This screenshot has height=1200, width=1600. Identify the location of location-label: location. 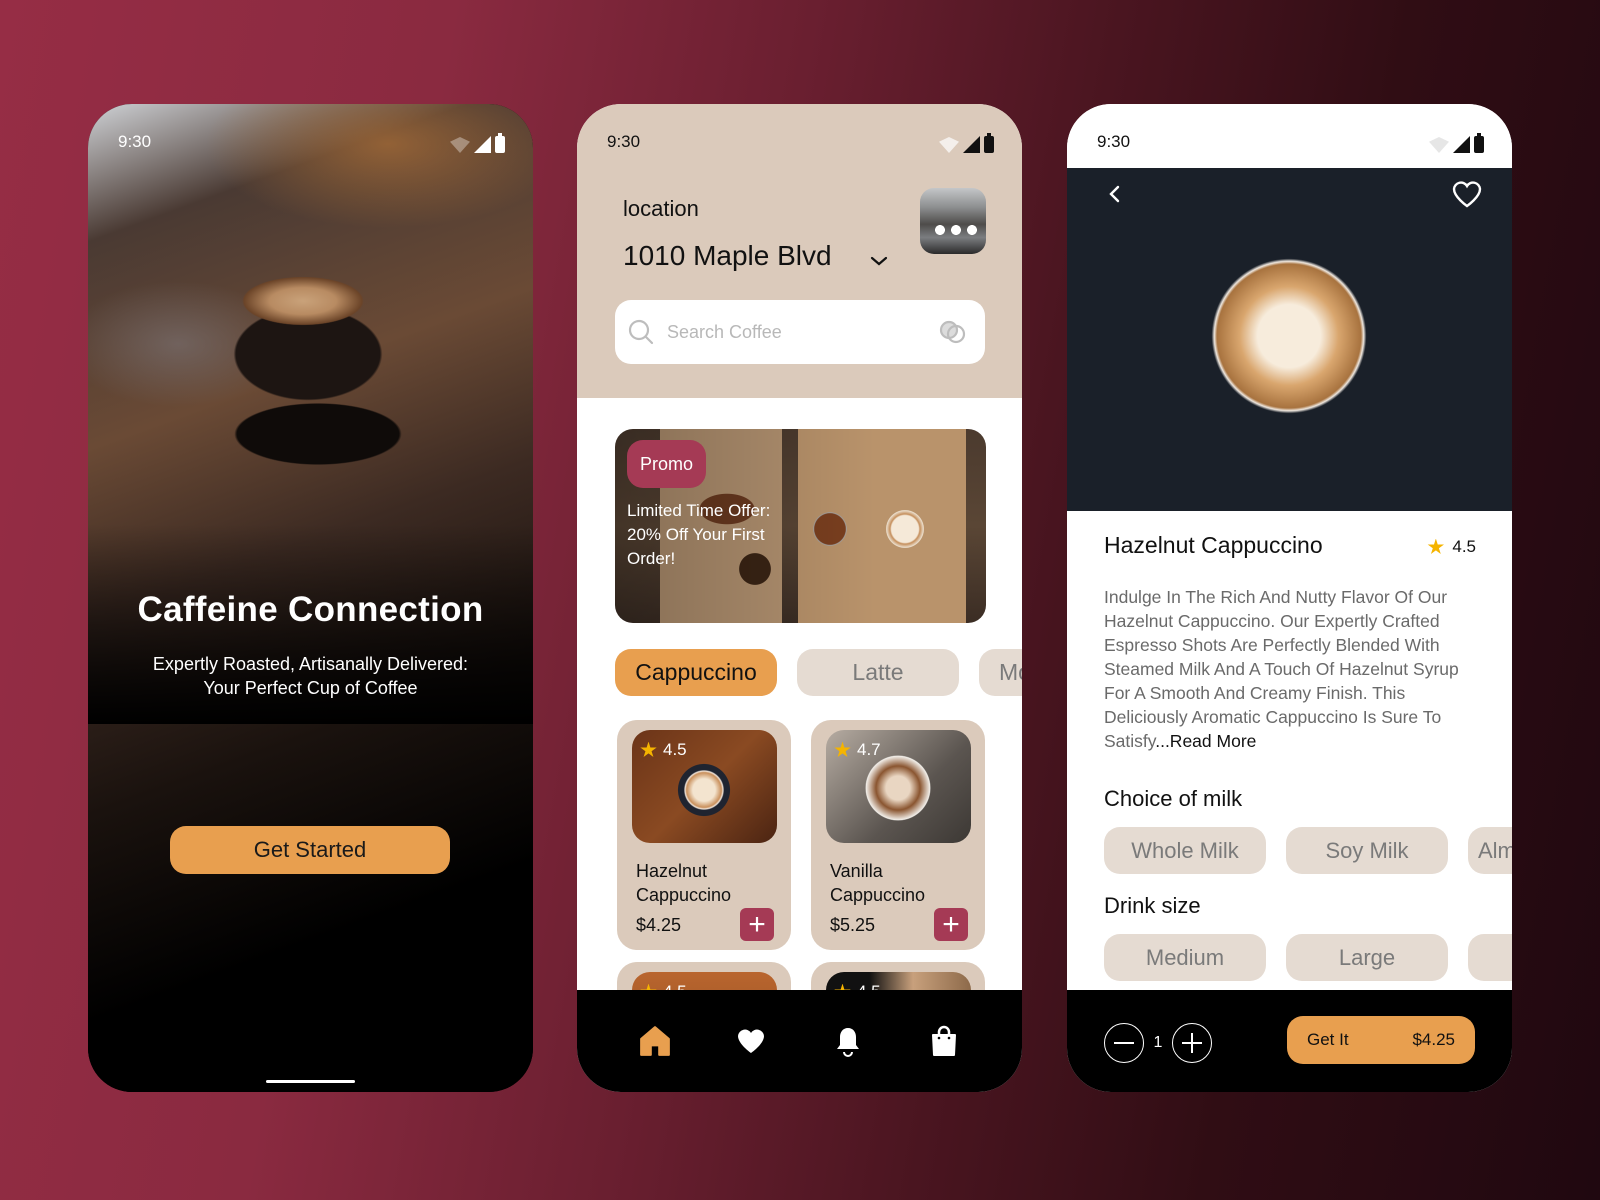
(661, 208).